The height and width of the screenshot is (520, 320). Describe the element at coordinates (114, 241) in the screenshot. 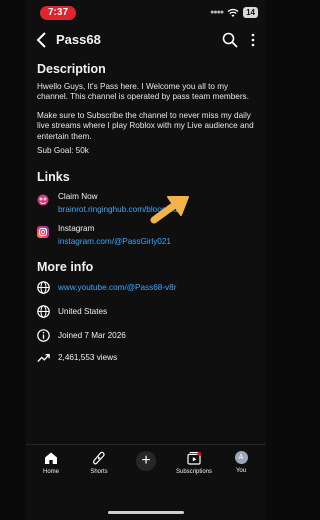

I see `link-url: instagram.com/@PassGirly021` at that location.